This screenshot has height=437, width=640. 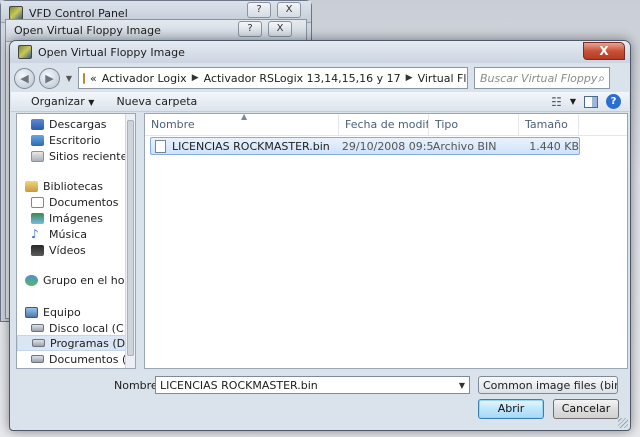 What do you see at coordinates (259, 10) in the screenshot?
I see `vfd-help-button: ?` at bounding box center [259, 10].